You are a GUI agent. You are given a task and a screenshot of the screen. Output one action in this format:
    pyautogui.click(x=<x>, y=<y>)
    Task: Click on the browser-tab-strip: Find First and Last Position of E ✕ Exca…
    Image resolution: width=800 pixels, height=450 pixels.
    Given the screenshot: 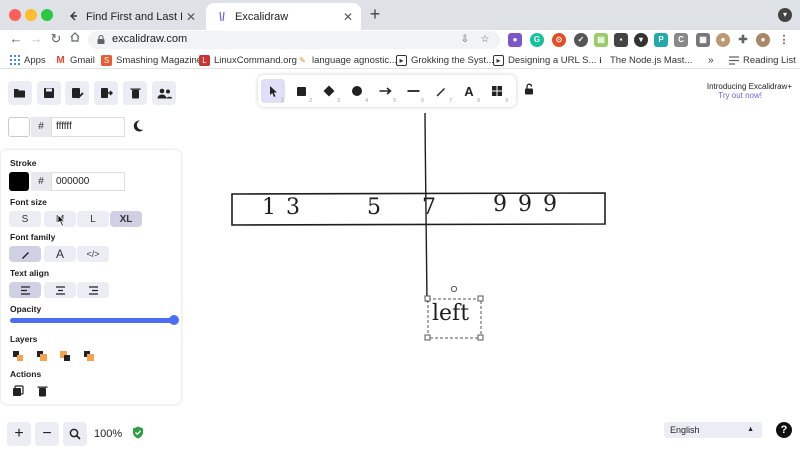 What is the action you would take?
    pyautogui.click(x=400, y=15)
    